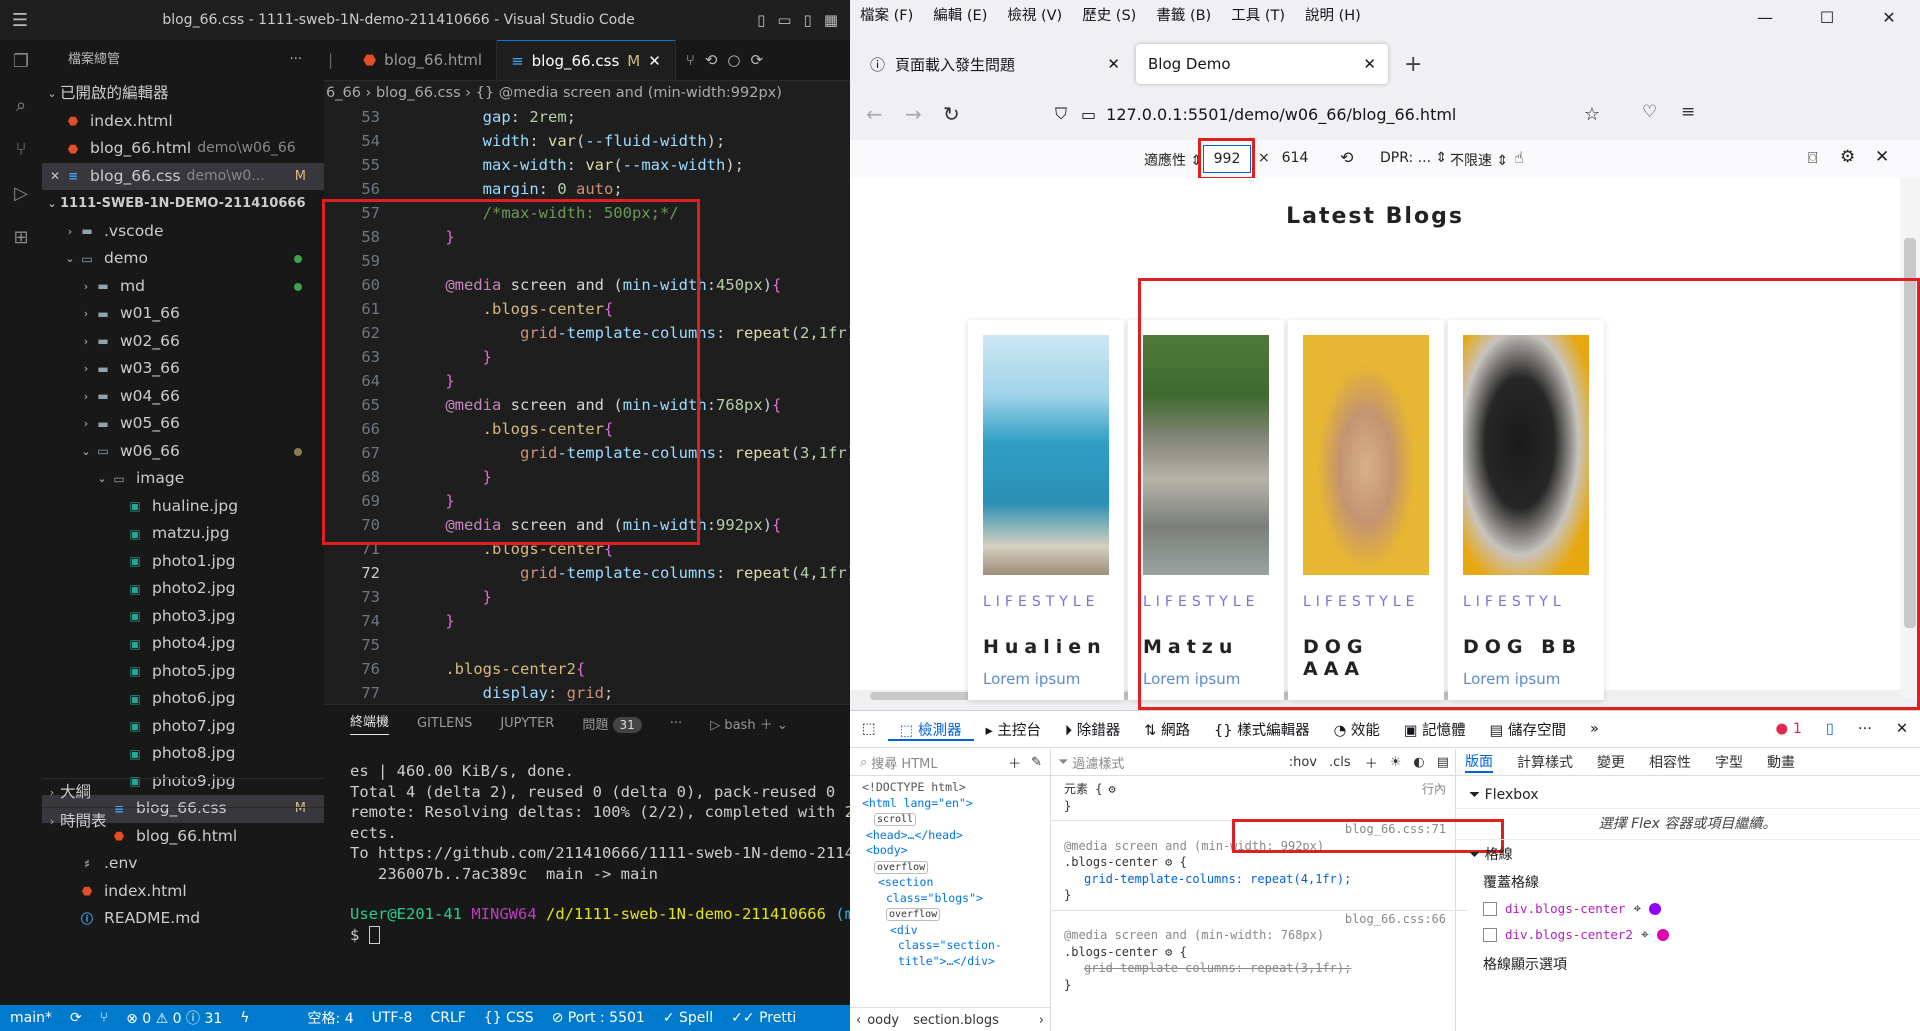 The image size is (1920, 1031). Describe the element at coordinates (444, 723) in the screenshot. I see `tab-gitlens: GITLENS` at that location.